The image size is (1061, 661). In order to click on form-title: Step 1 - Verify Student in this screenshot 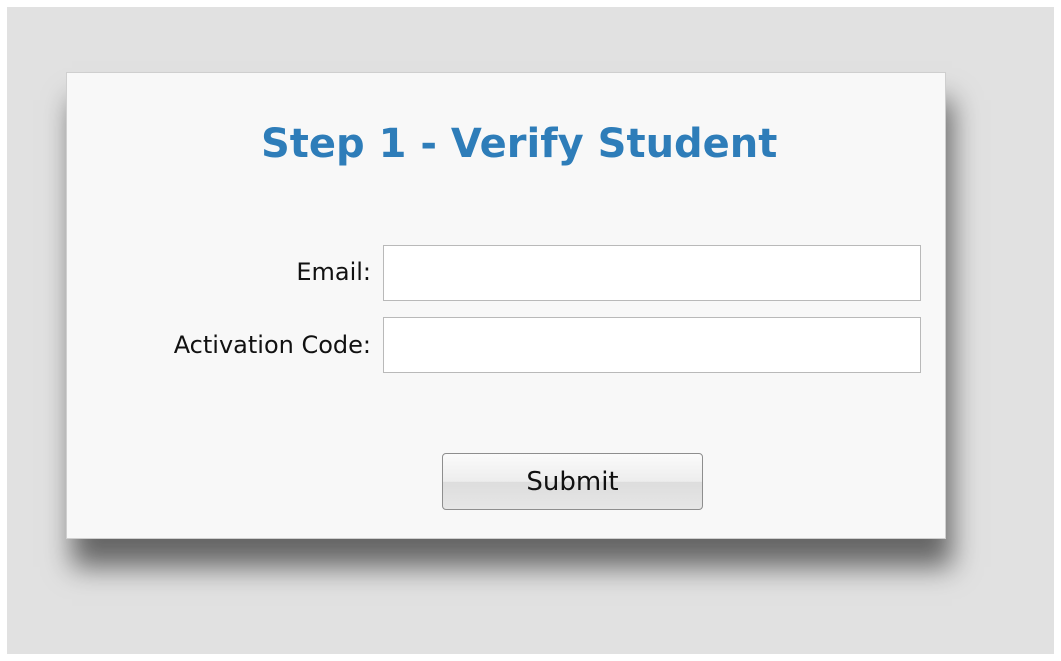, I will do `click(519, 144)`.